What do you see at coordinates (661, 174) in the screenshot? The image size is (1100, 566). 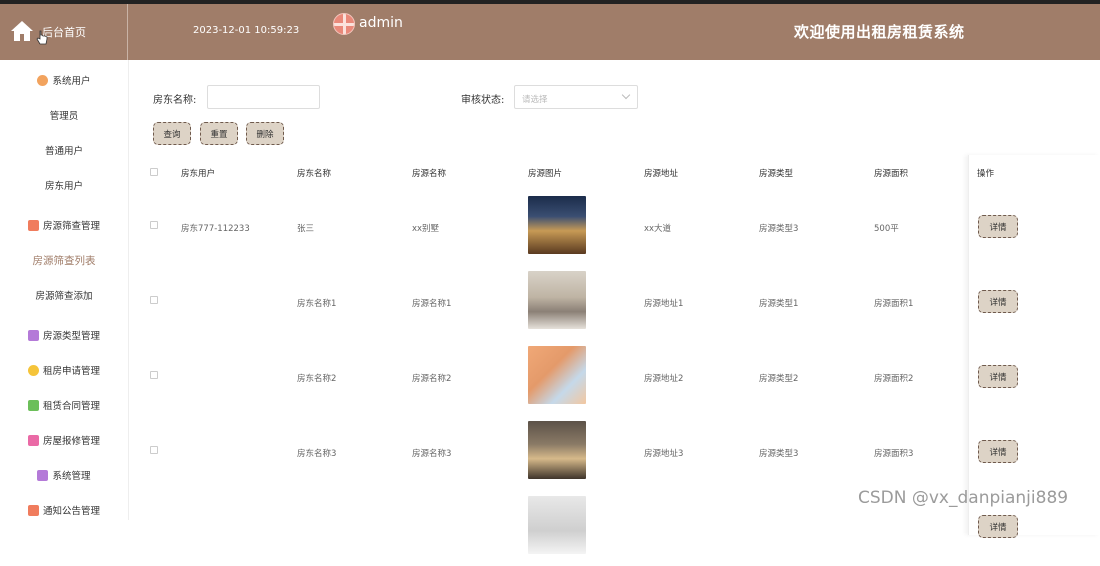 I see `column-header: 房源地址` at bounding box center [661, 174].